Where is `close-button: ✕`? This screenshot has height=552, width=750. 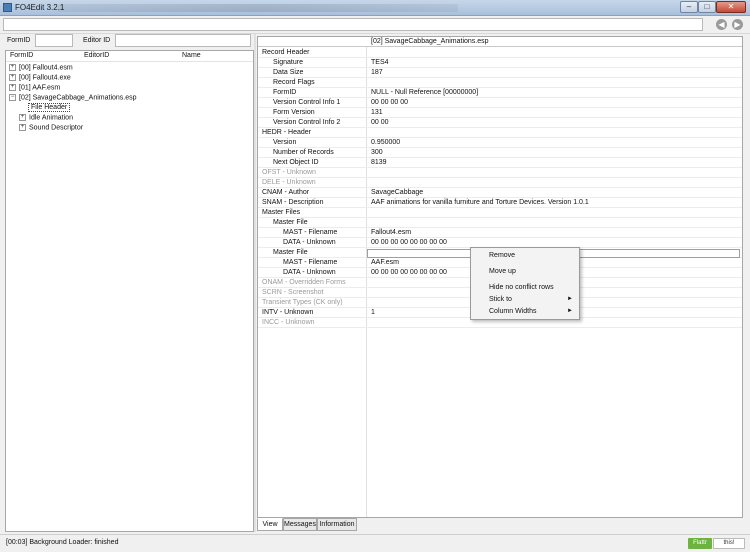 close-button: ✕ is located at coordinates (731, 7).